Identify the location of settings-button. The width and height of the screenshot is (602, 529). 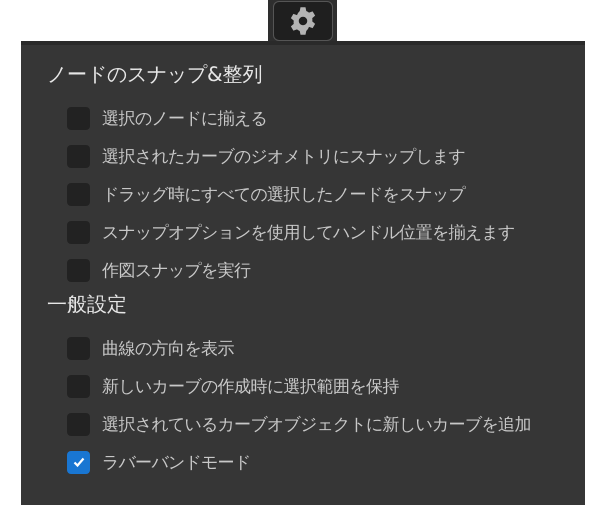
(302, 21).